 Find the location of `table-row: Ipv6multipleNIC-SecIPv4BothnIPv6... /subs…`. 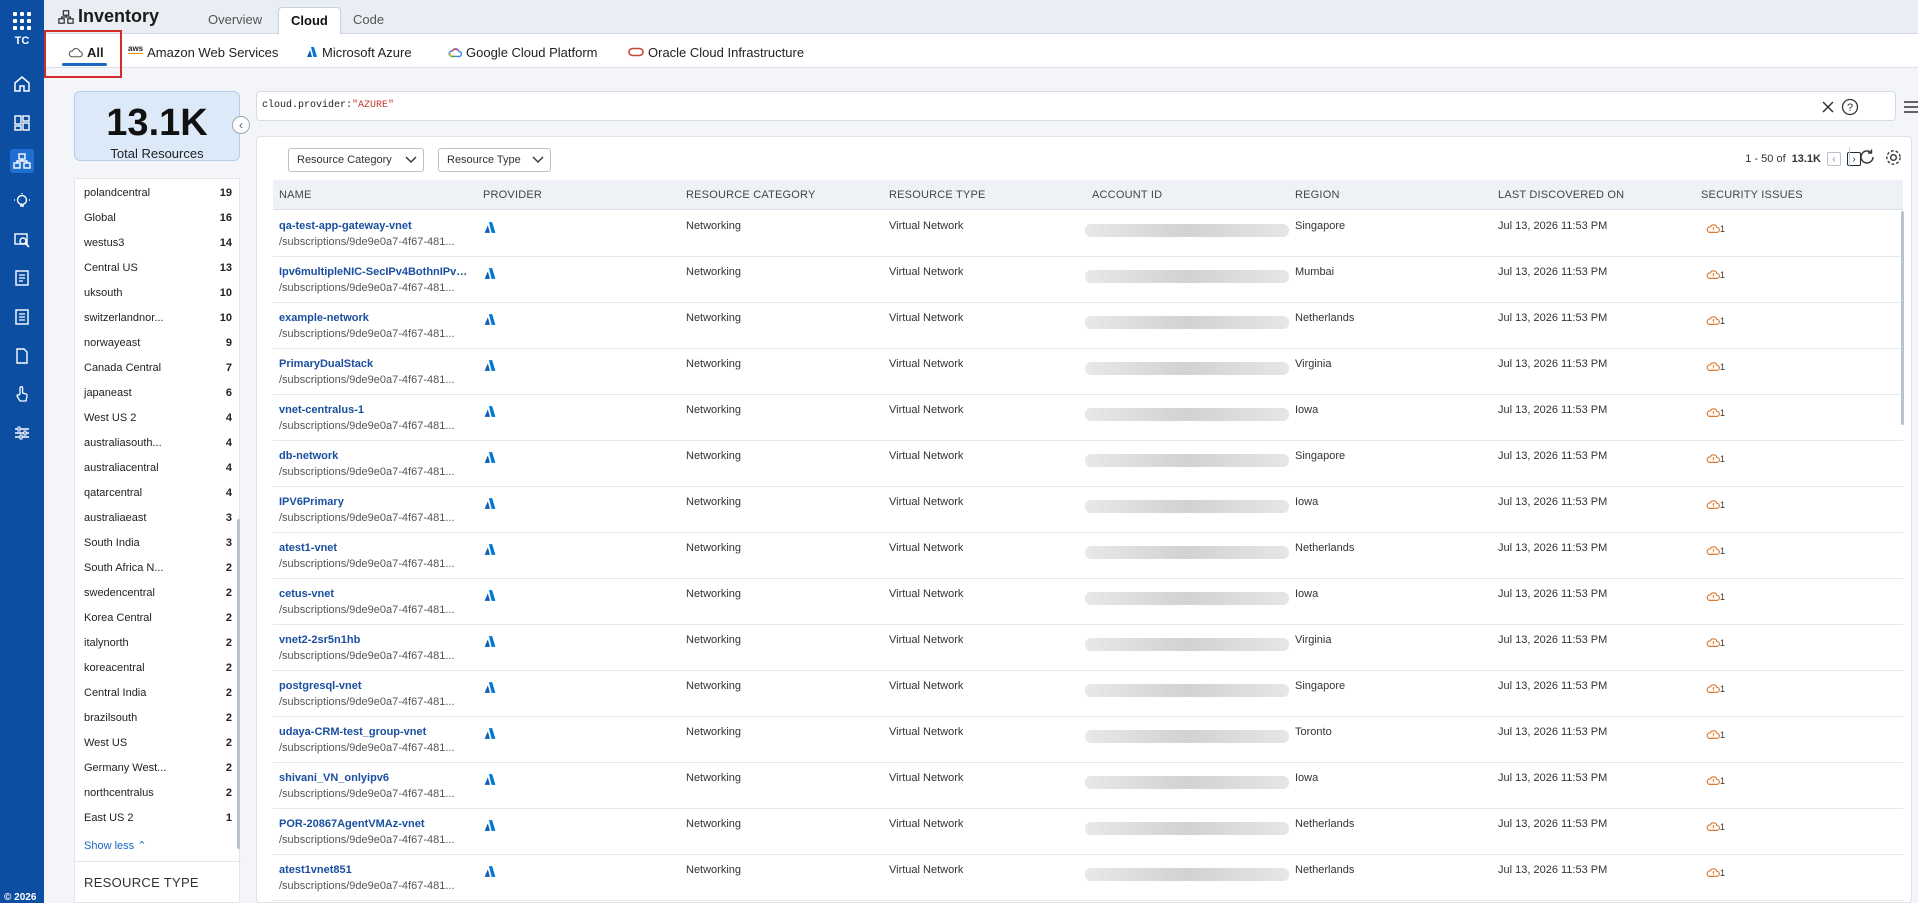

table-row: Ipv6multipleNIC-SecIPv4BothnIPv6... /subs… is located at coordinates (1088, 280).